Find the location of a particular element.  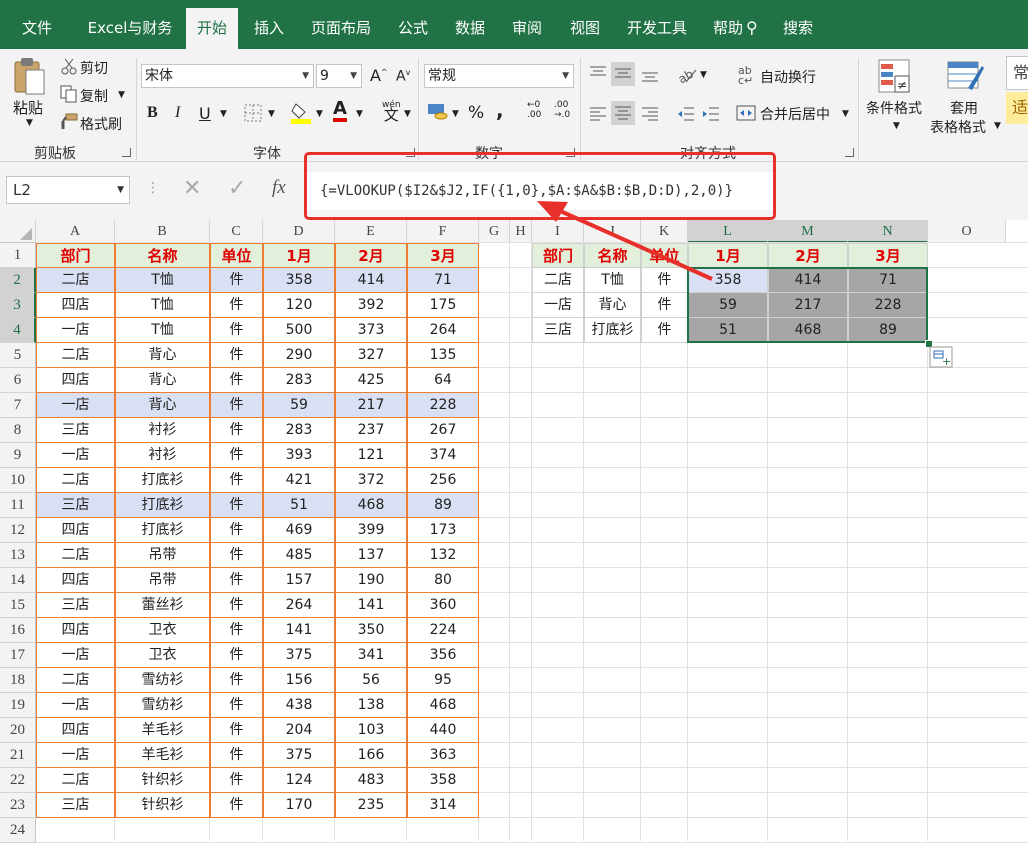

column-header-J: J is located at coordinates (612, 231).